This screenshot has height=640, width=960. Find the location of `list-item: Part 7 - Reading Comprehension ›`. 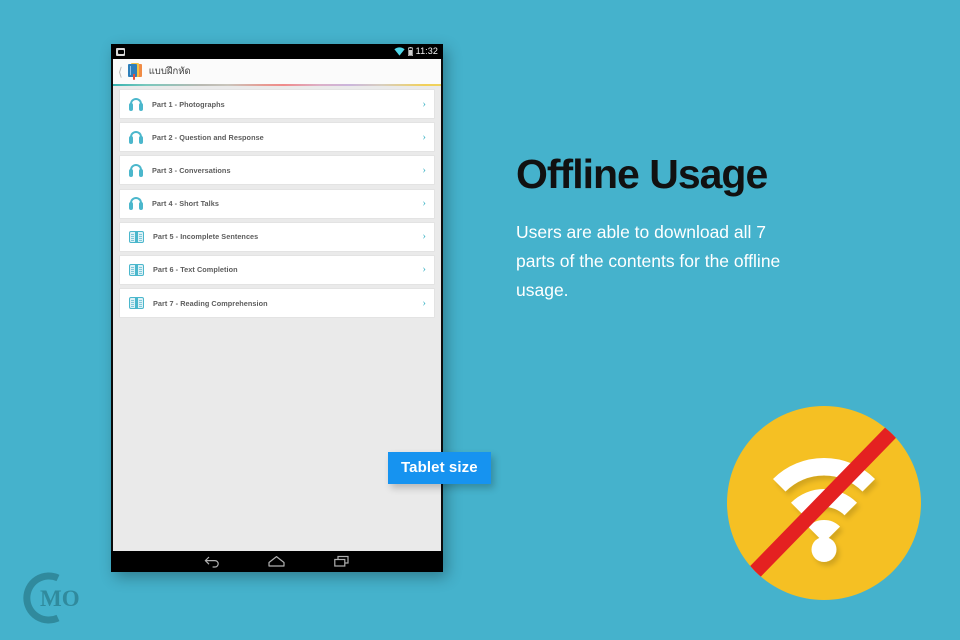

list-item: Part 7 - Reading Comprehension › is located at coordinates (277, 303).